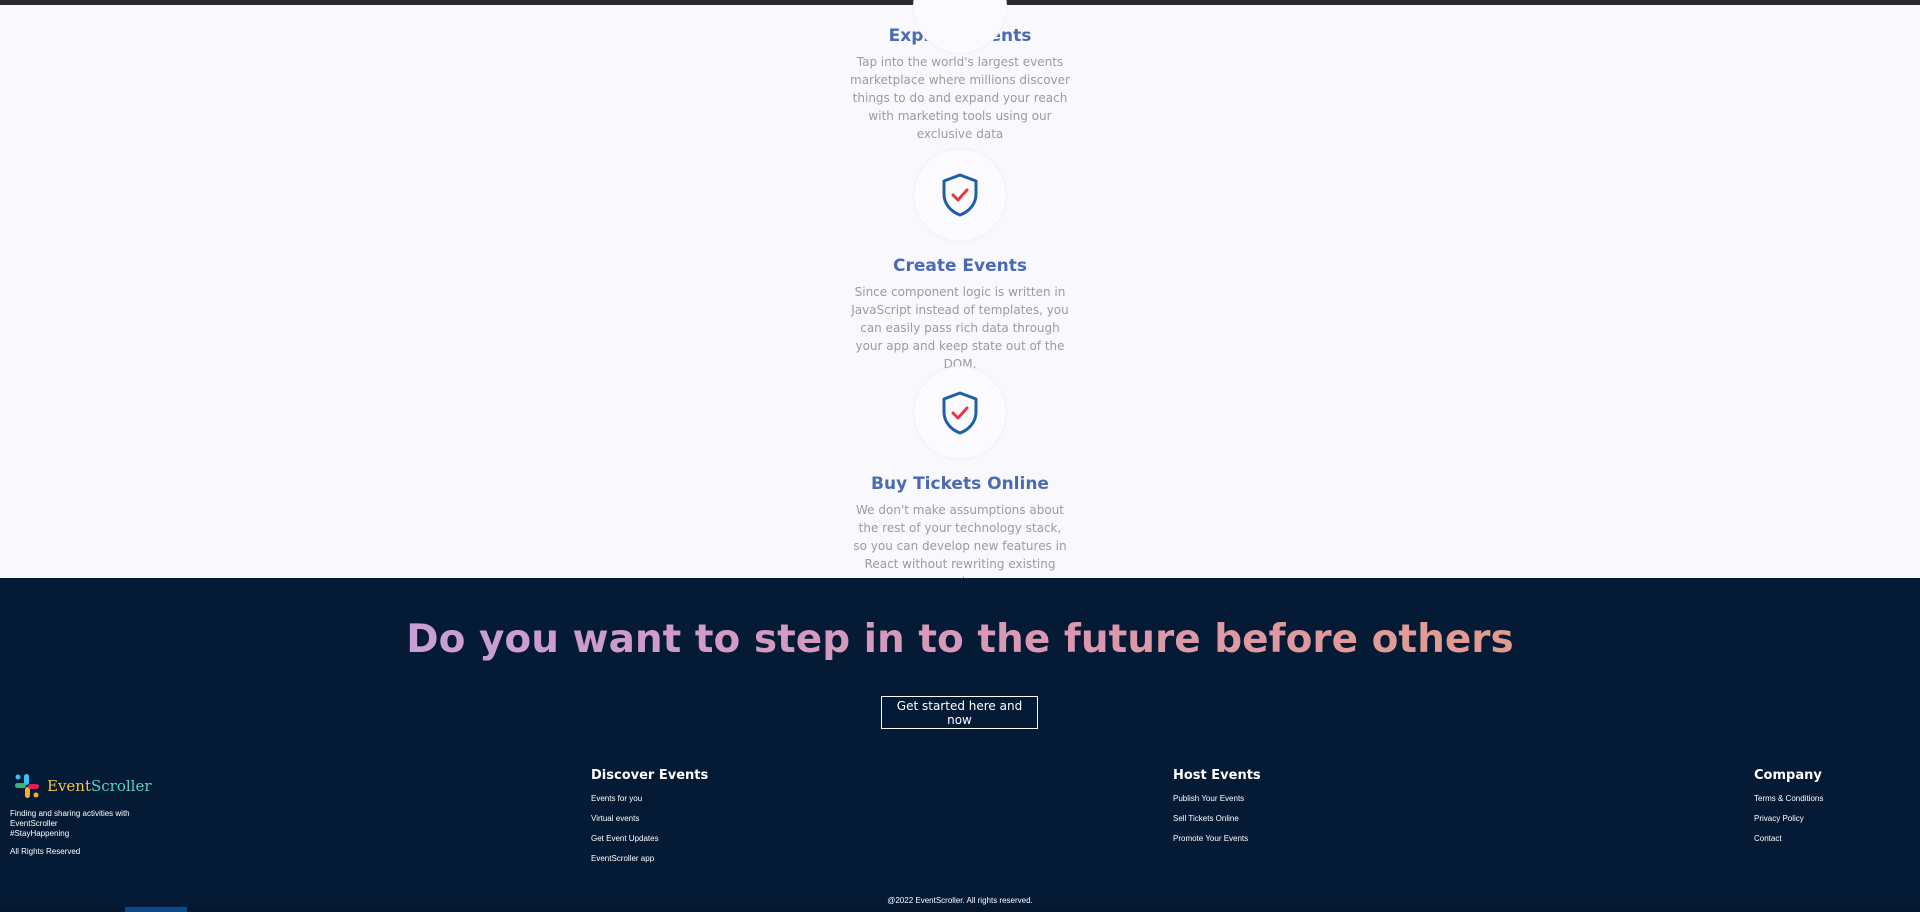  What do you see at coordinates (69, 786) in the screenshot?
I see `brand-name-part1: Event` at bounding box center [69, 786].